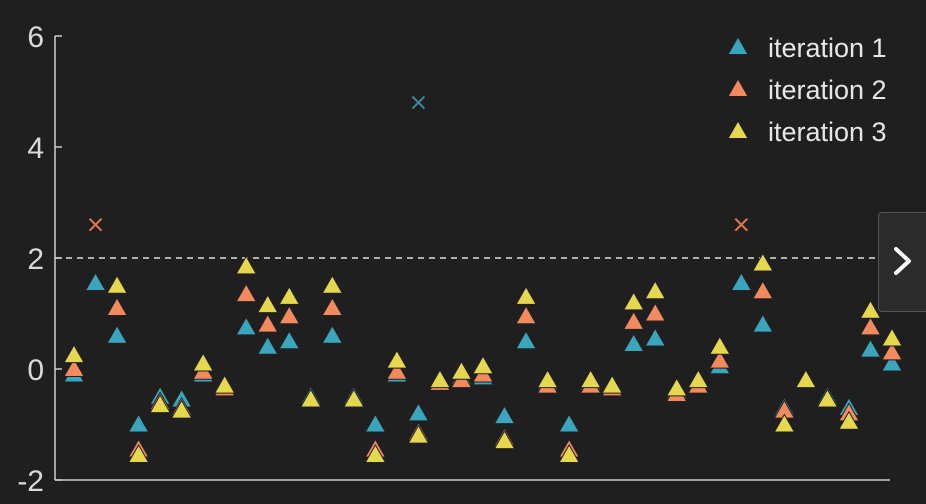 The width and height of the screenshot is (926, 504). I want to click on legend-label: iteration 1, so click(827, 48).